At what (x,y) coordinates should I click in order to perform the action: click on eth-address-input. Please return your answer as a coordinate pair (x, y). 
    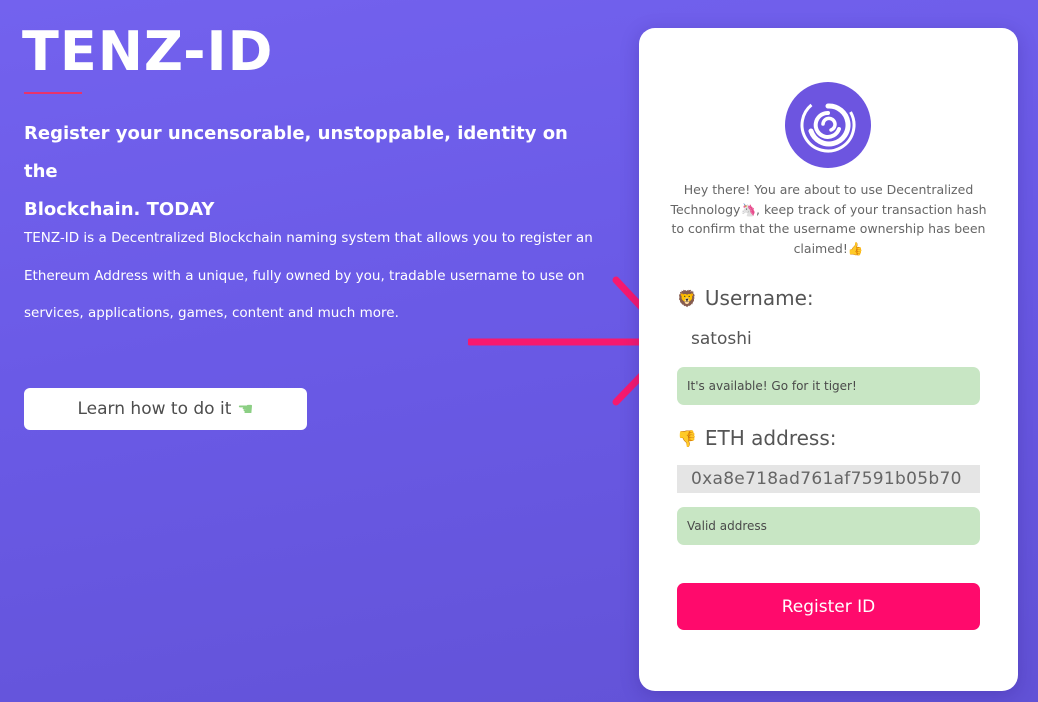
    Looking at the image, I should click on (828, 479).